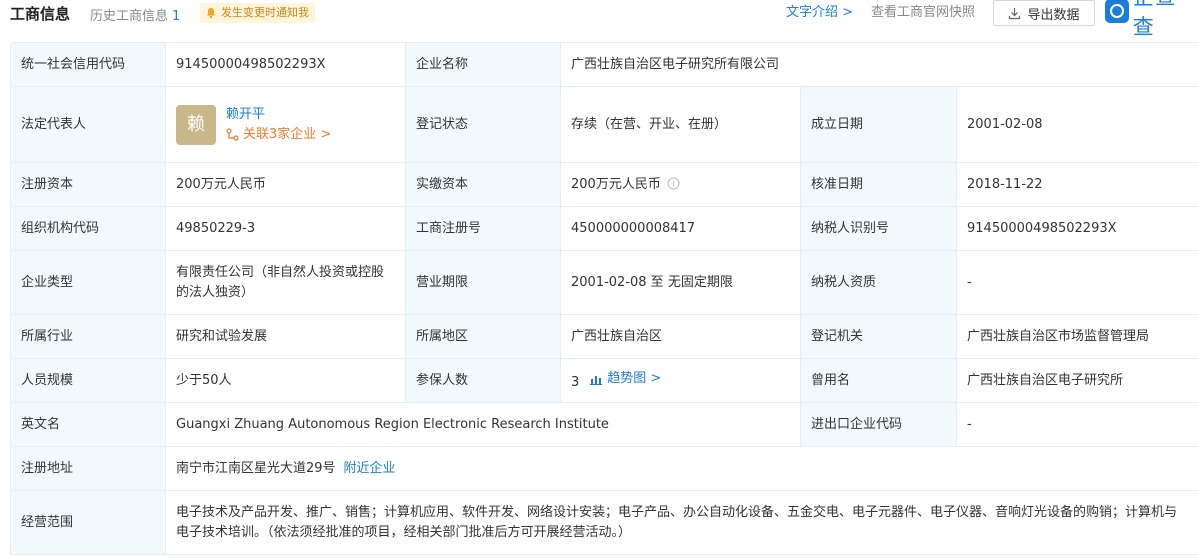  I want to click on insured-cell: 3 趋势图 >, so click(680, 380).